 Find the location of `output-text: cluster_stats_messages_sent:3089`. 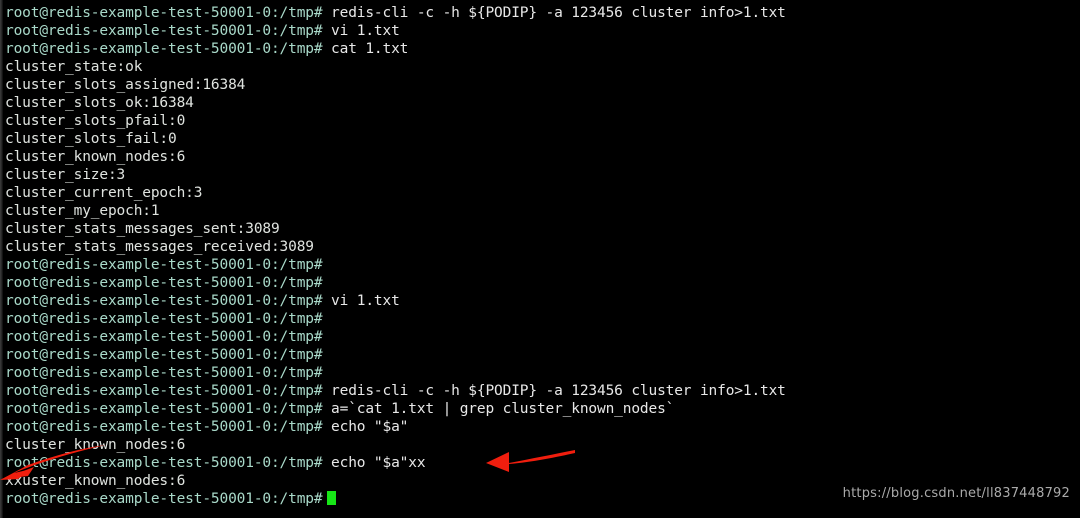

output-text: cluster_stats_messages_sent:3089 is located at coordinates (142, 229).